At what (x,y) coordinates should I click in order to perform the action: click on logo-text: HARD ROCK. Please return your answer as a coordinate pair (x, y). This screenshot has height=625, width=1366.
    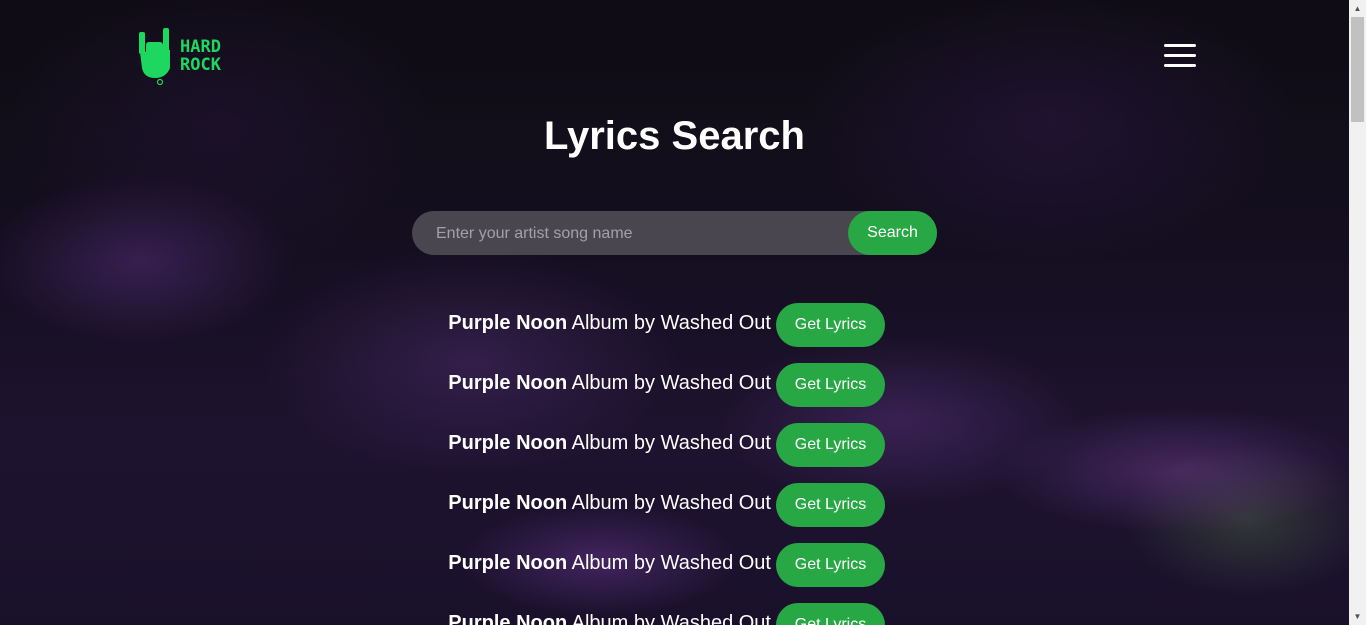
    Looking at the image, I should click on (200, 56).